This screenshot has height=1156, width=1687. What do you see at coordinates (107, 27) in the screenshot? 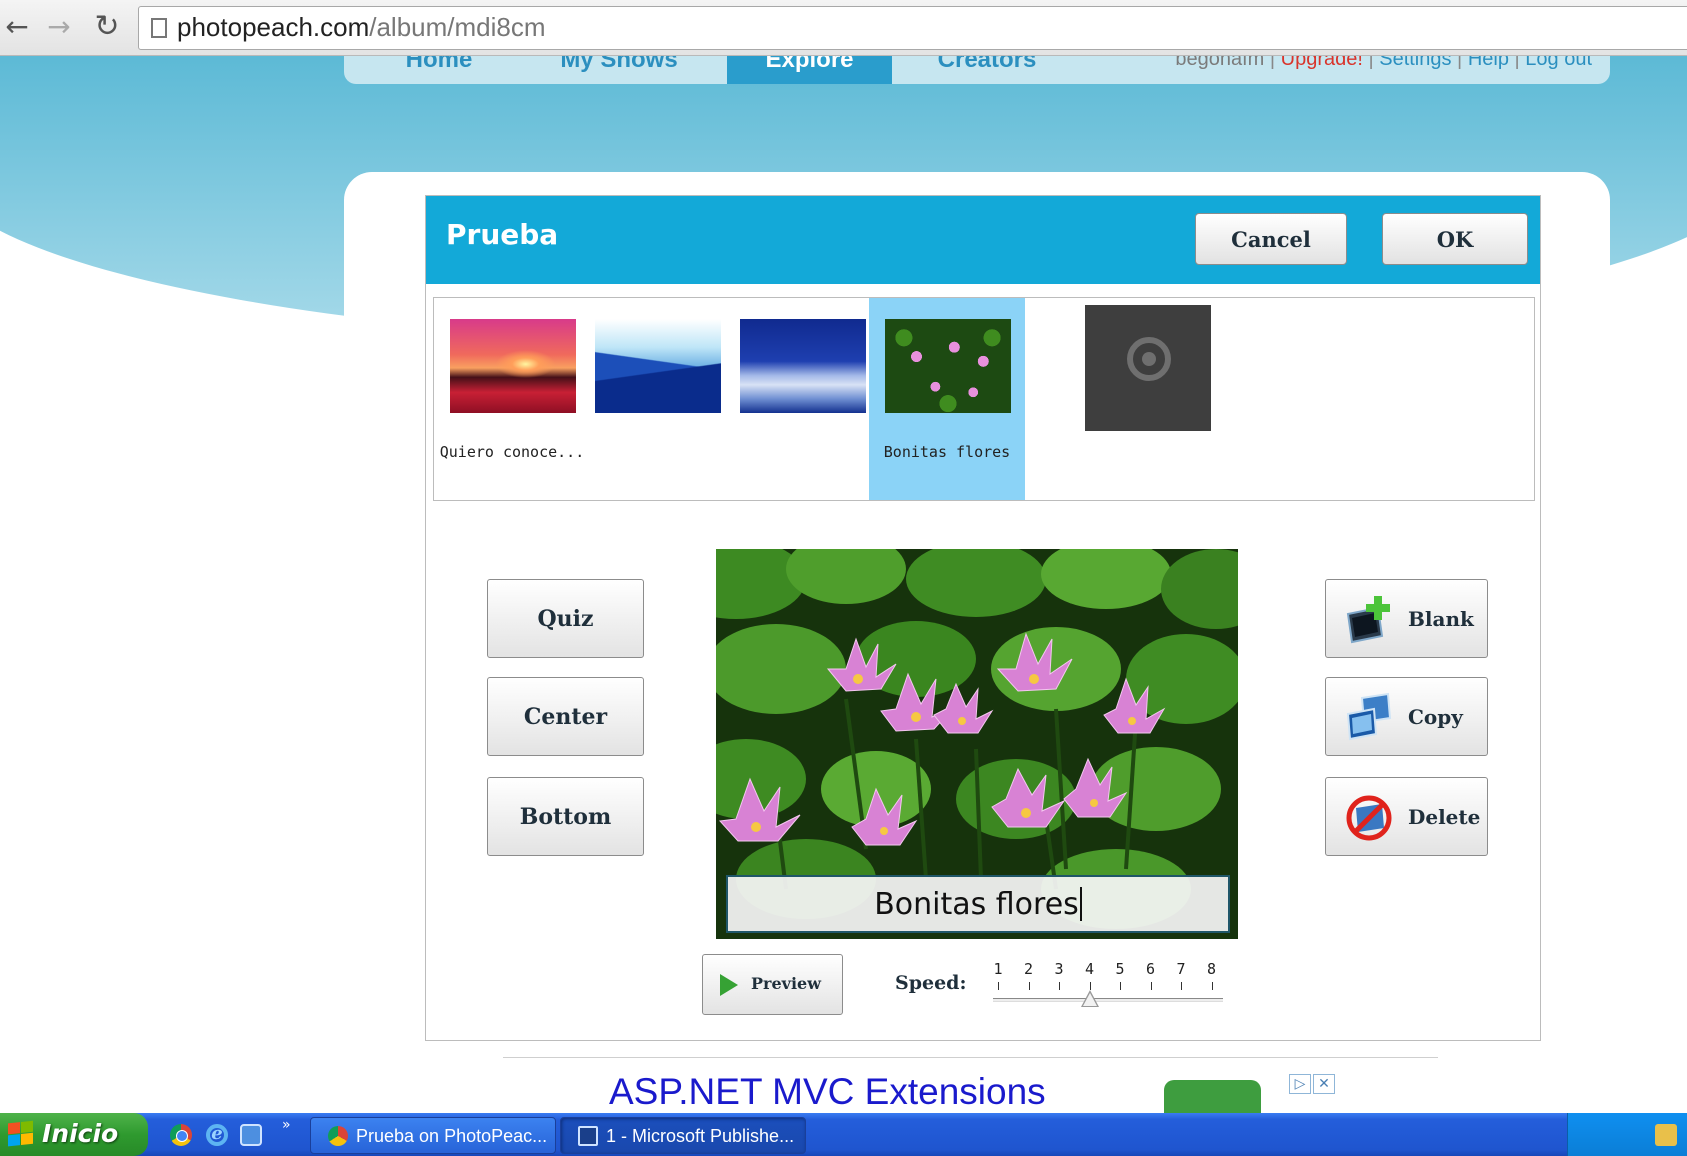
I see `reload-icon: ↻` at bounding box center [107, 27].